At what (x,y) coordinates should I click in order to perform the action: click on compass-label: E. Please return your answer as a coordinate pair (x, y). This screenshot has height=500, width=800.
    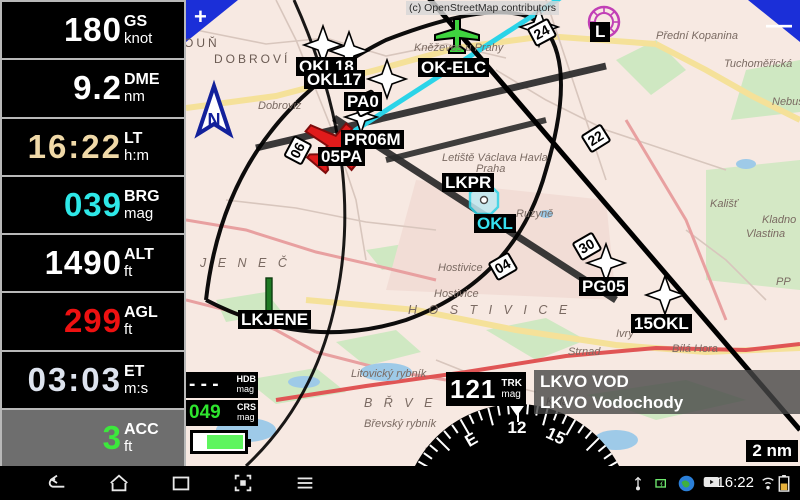
    Looking at the image, I should click on (471, 439).